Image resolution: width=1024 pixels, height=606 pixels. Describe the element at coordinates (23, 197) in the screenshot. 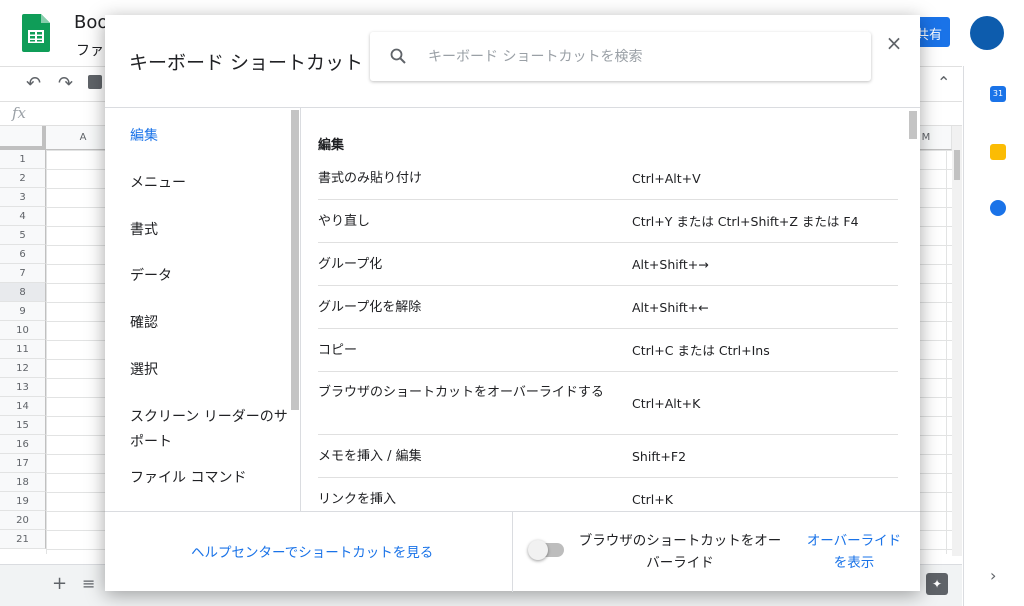

I see `row-header: 3` at that location.